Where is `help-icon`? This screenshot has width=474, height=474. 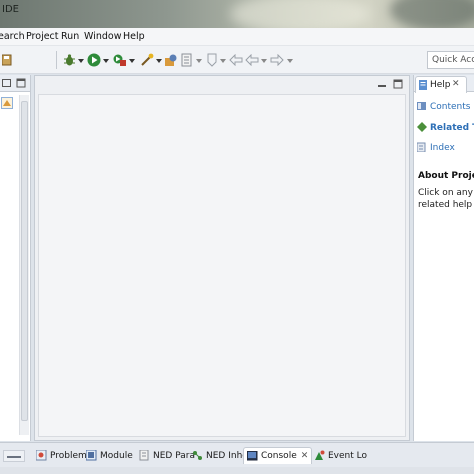 help-icon is located at coordinates (423, 86).